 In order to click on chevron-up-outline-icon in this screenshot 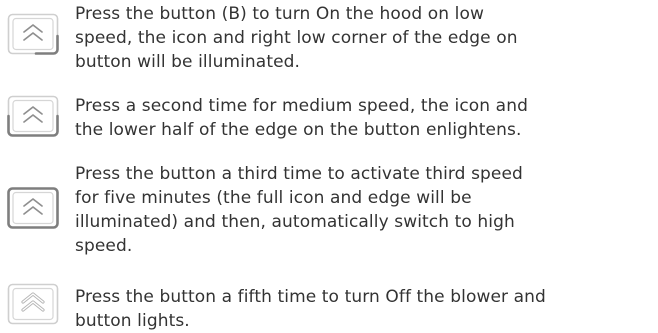, I will do `click(33, 304)`.